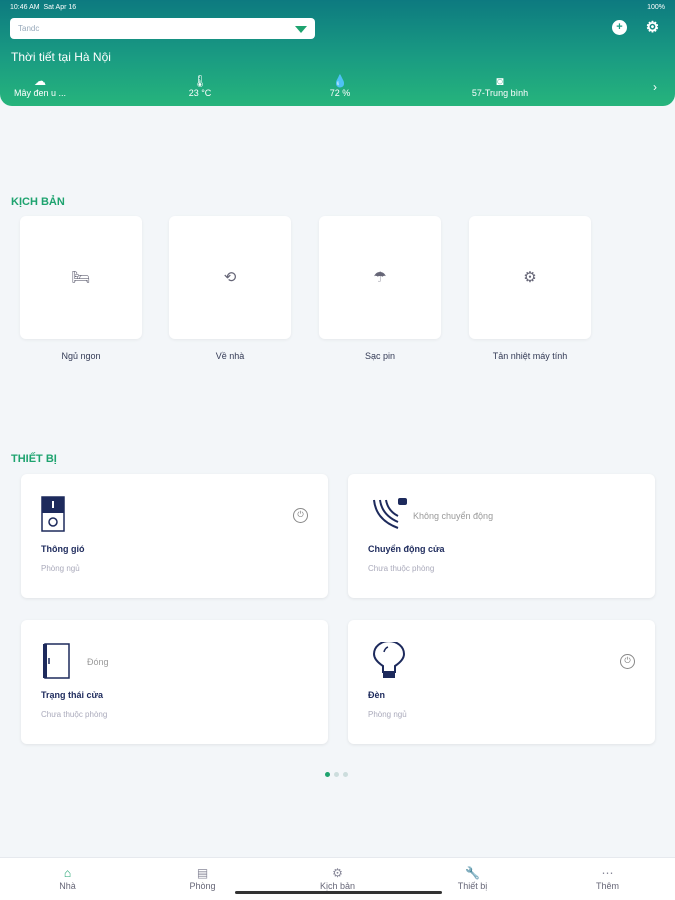  I want to click on scene-card: 🛏, so click(81, 277).